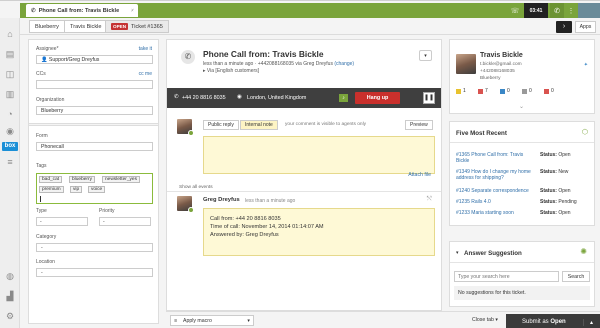 The image size is (600, 328). I want to click on user-icon: 👤, so click(45, 60).